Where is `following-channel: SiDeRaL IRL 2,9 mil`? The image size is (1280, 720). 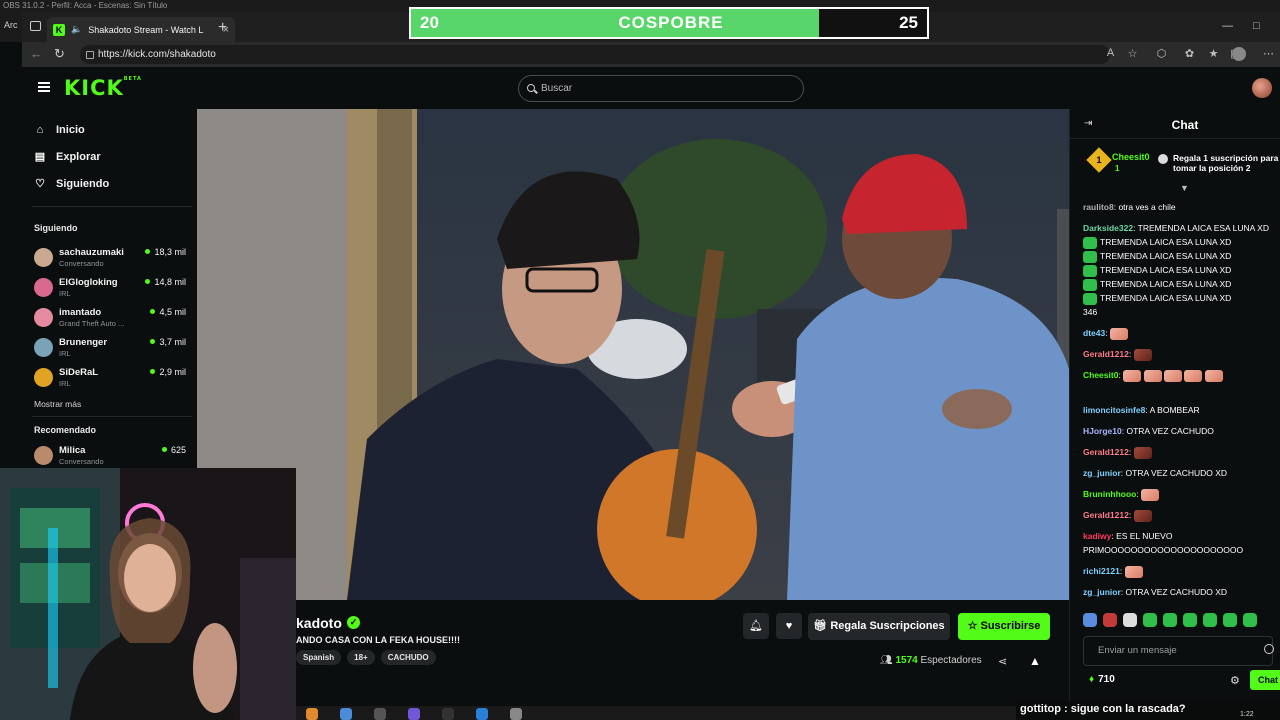 following-channel: SiDeRaL IRL 2,9 mil is located at coordinates (110, 377).